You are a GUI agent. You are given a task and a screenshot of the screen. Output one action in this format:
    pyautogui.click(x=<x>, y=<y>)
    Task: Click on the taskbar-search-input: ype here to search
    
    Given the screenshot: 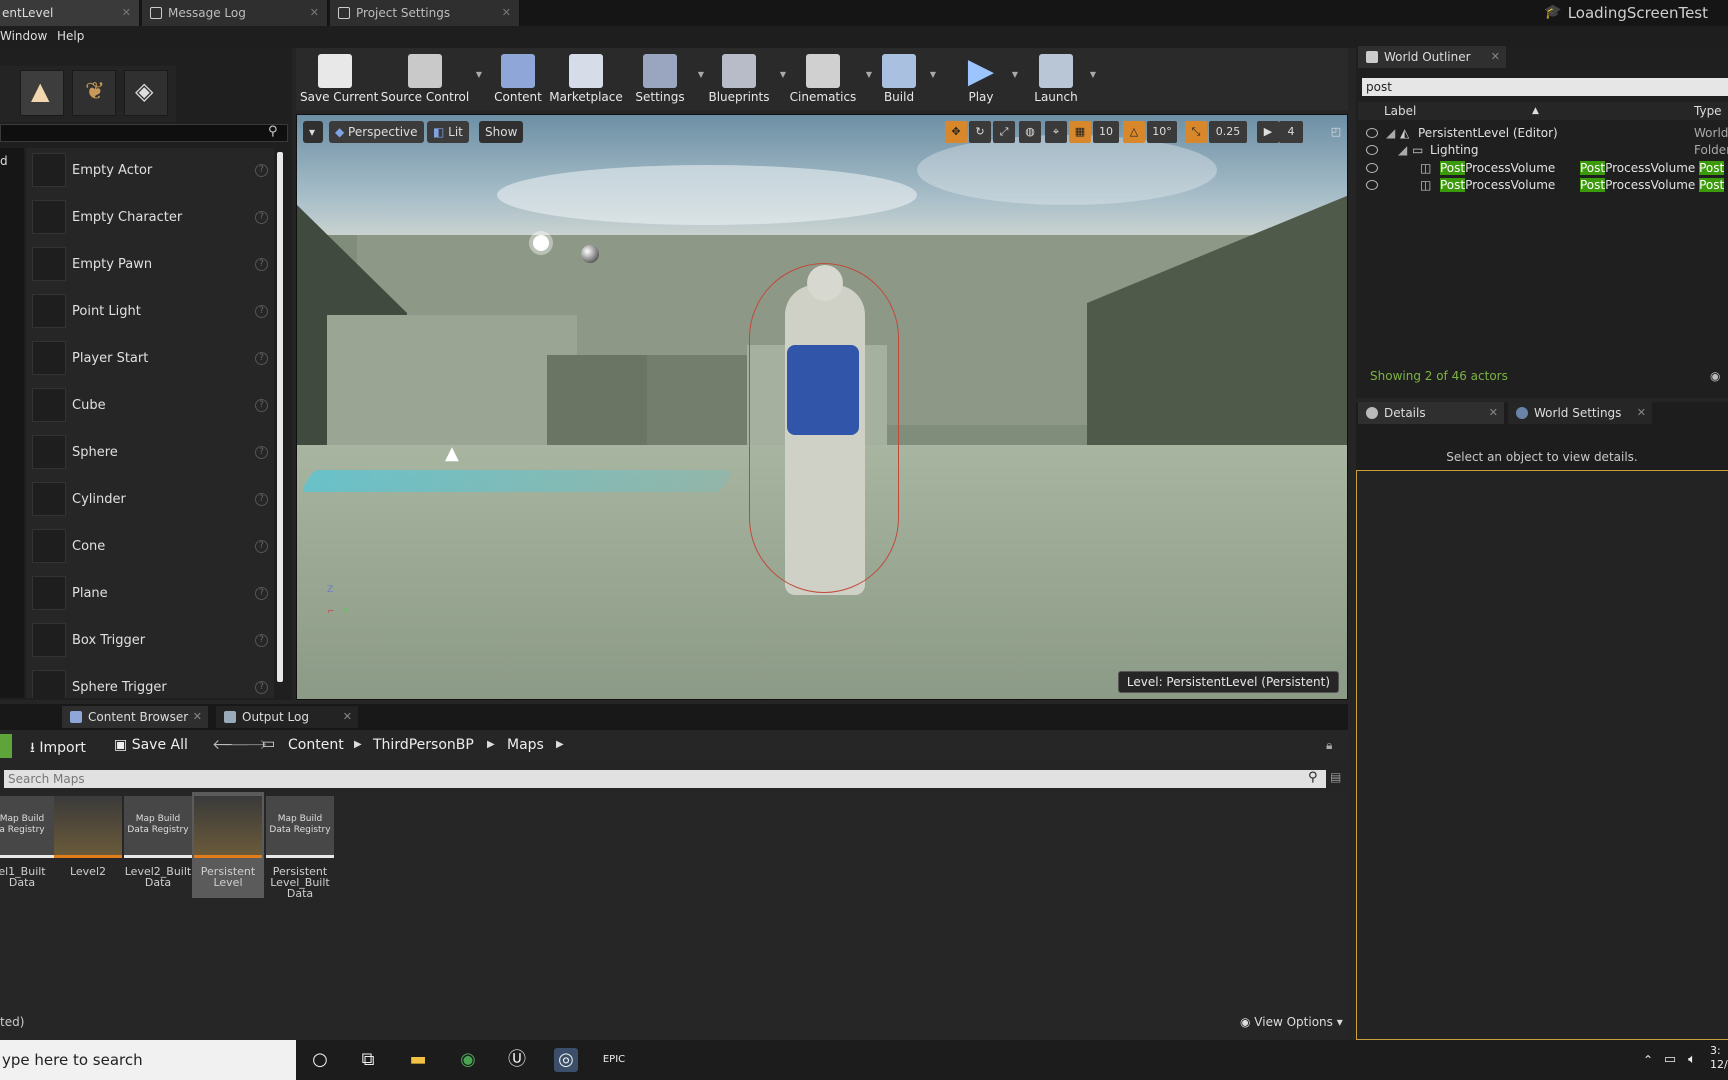 What is the action you would take?
    pyautogui.click(x=148, y=1060)
    